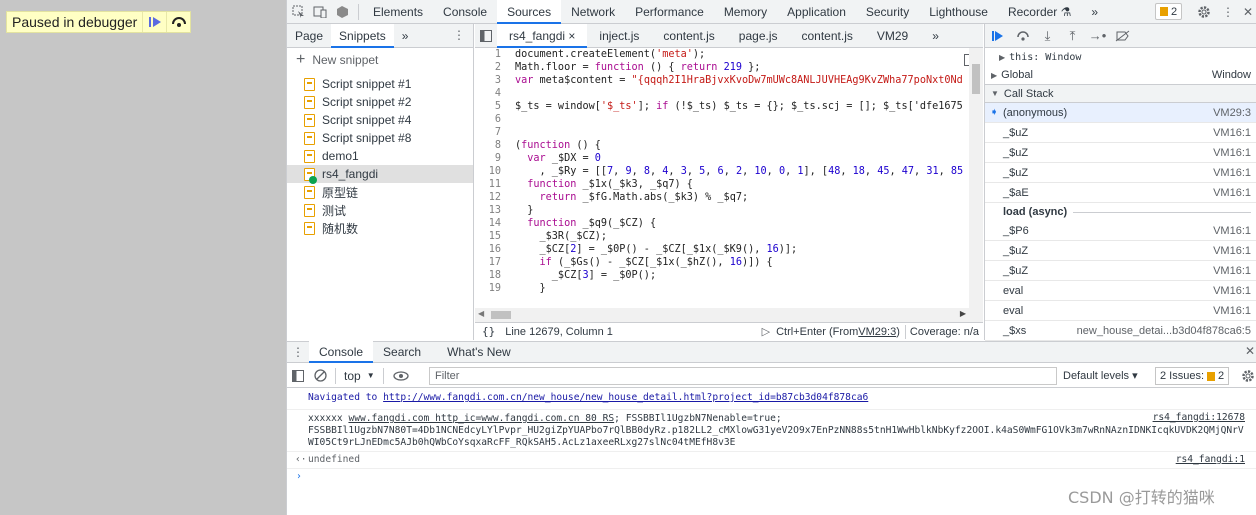 The height and width of the screenshot is (515, 1256). What do you see at coordinates (380, 156) in the screenshot?
I see `snippet-item: demo1` at bounding box center [380, 156].